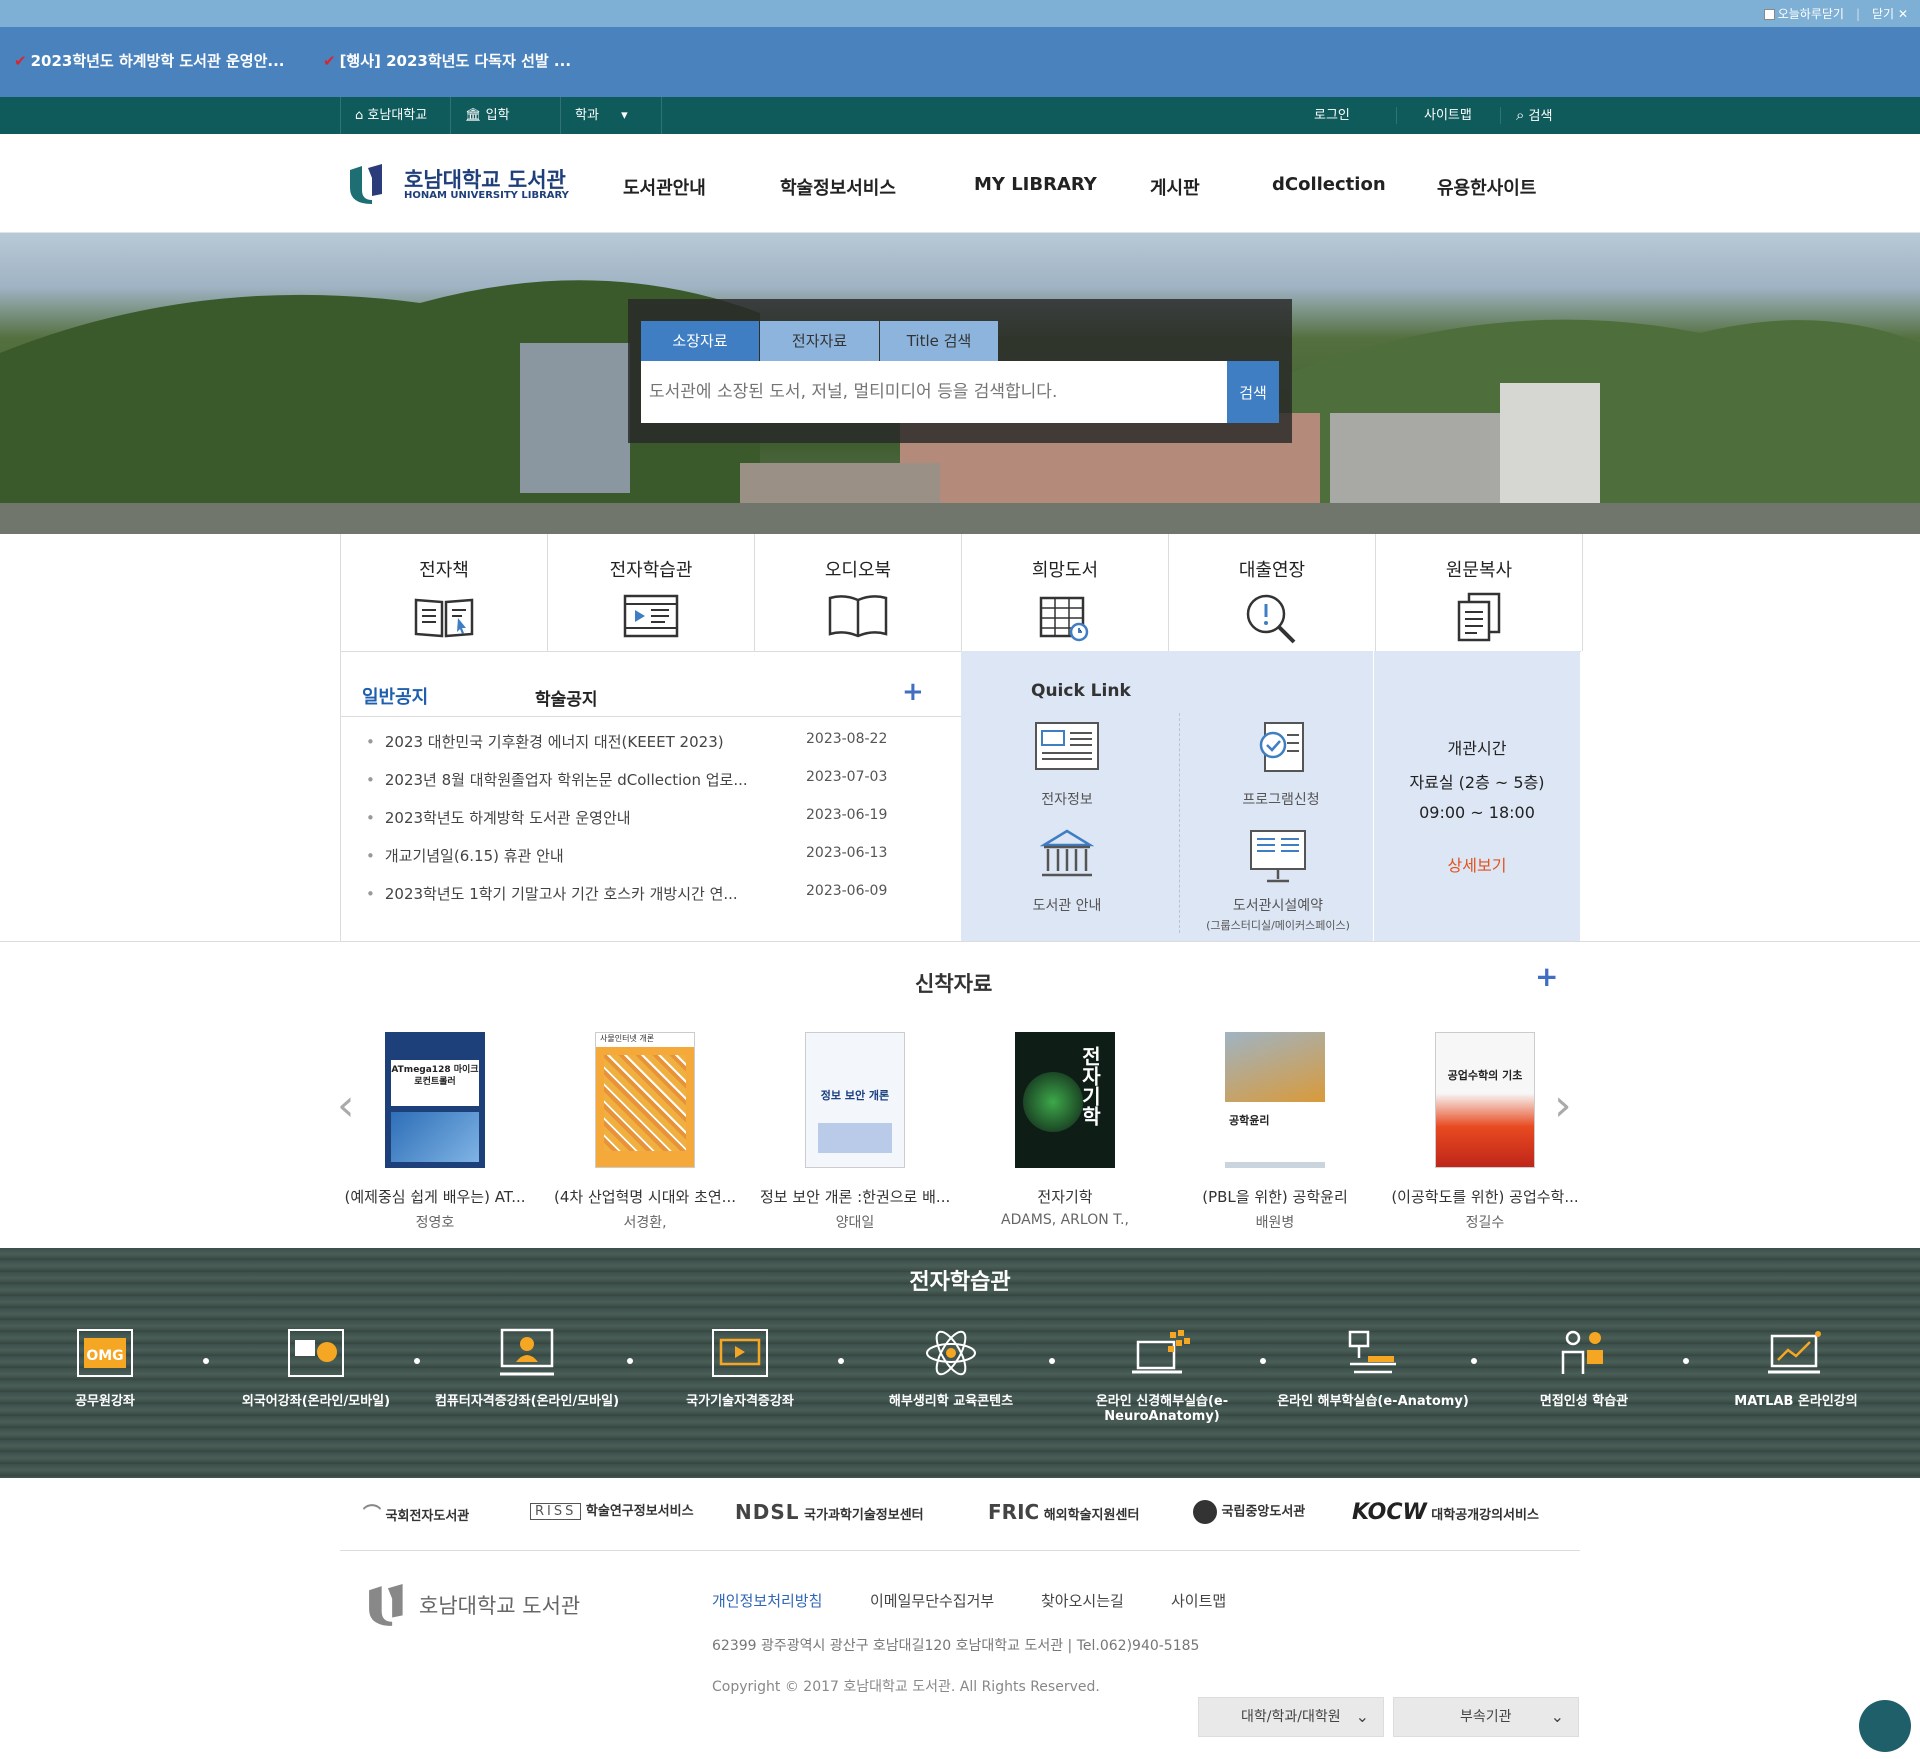  What do you see at coordinates (1794, 1352) in the screenshot?
I see `laptop-chart-icon` at bounding box center [1794, 1352].